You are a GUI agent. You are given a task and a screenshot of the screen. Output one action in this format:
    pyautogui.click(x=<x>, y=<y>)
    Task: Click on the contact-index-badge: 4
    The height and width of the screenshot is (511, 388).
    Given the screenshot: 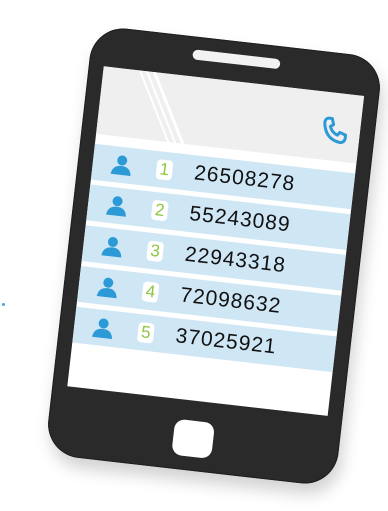 What is the action you would take?
    pyautogui.click(x=150, y=292)
    